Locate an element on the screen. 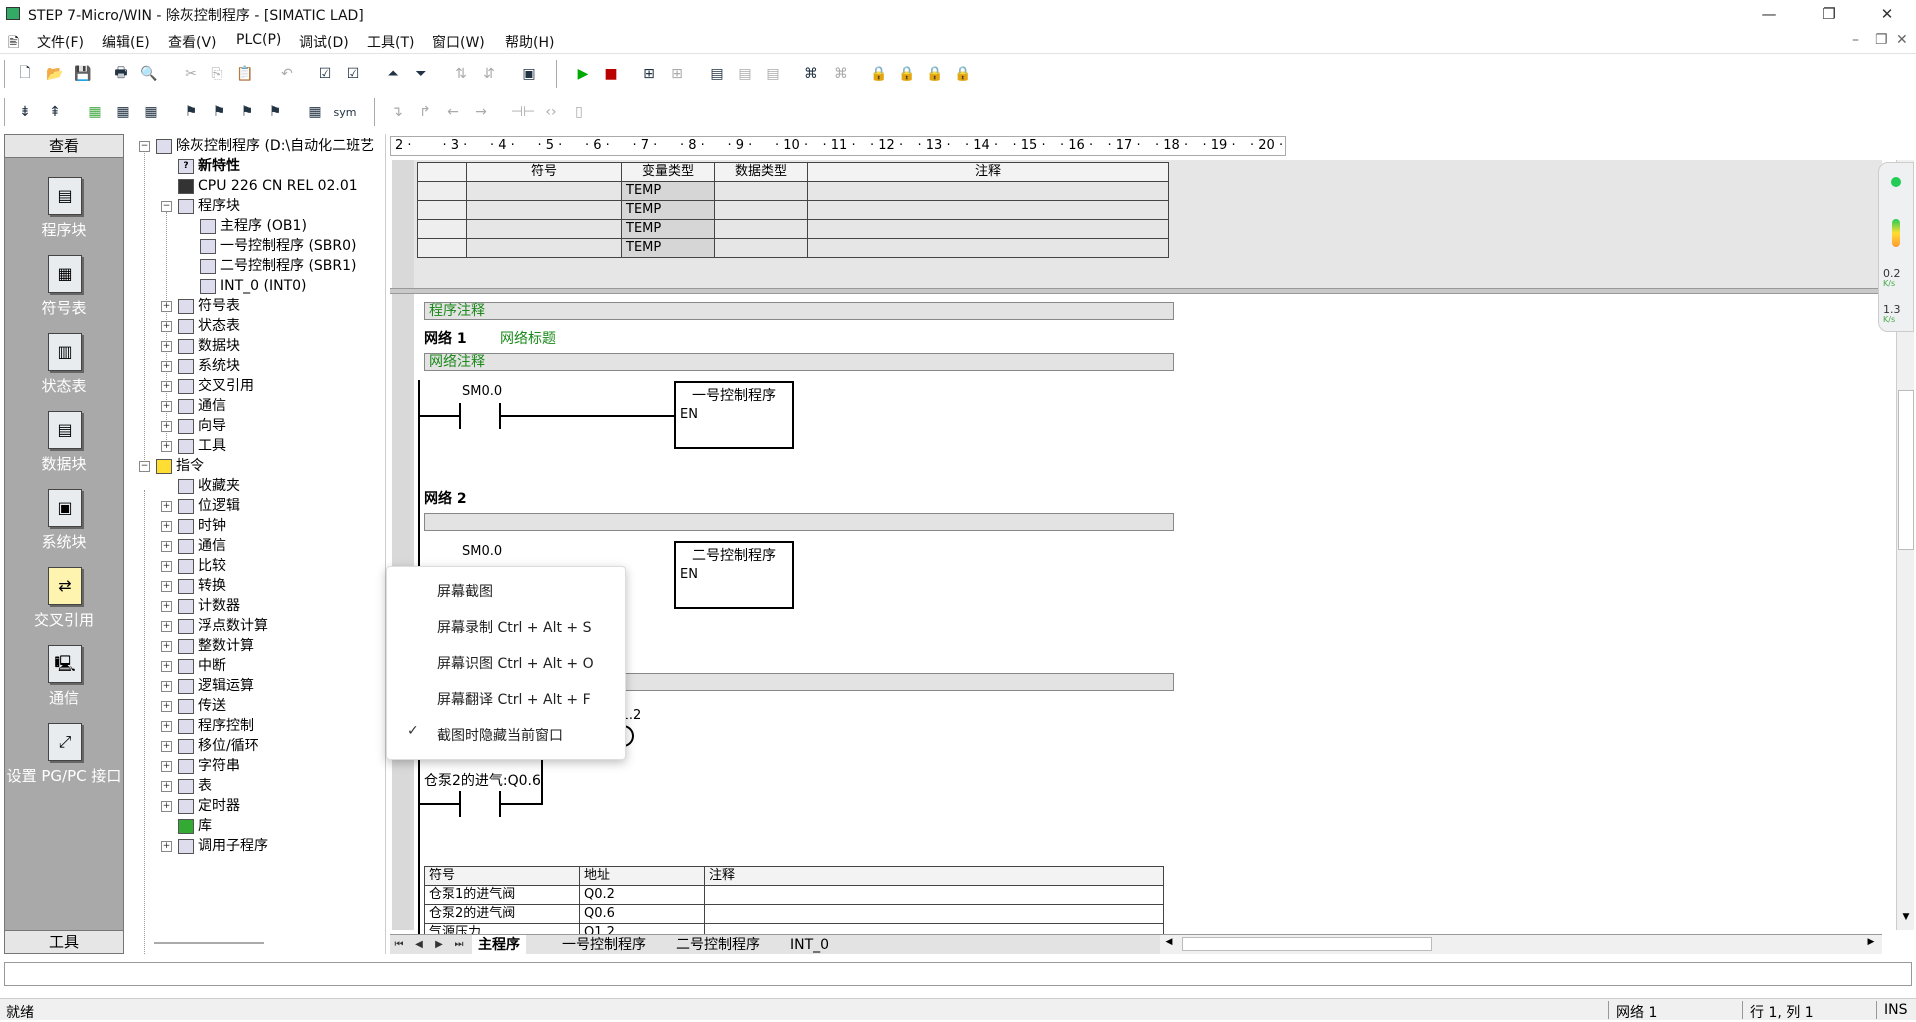 This screenshot has width=1916, height=1022. splitter is located at coordinates (1136, 291).